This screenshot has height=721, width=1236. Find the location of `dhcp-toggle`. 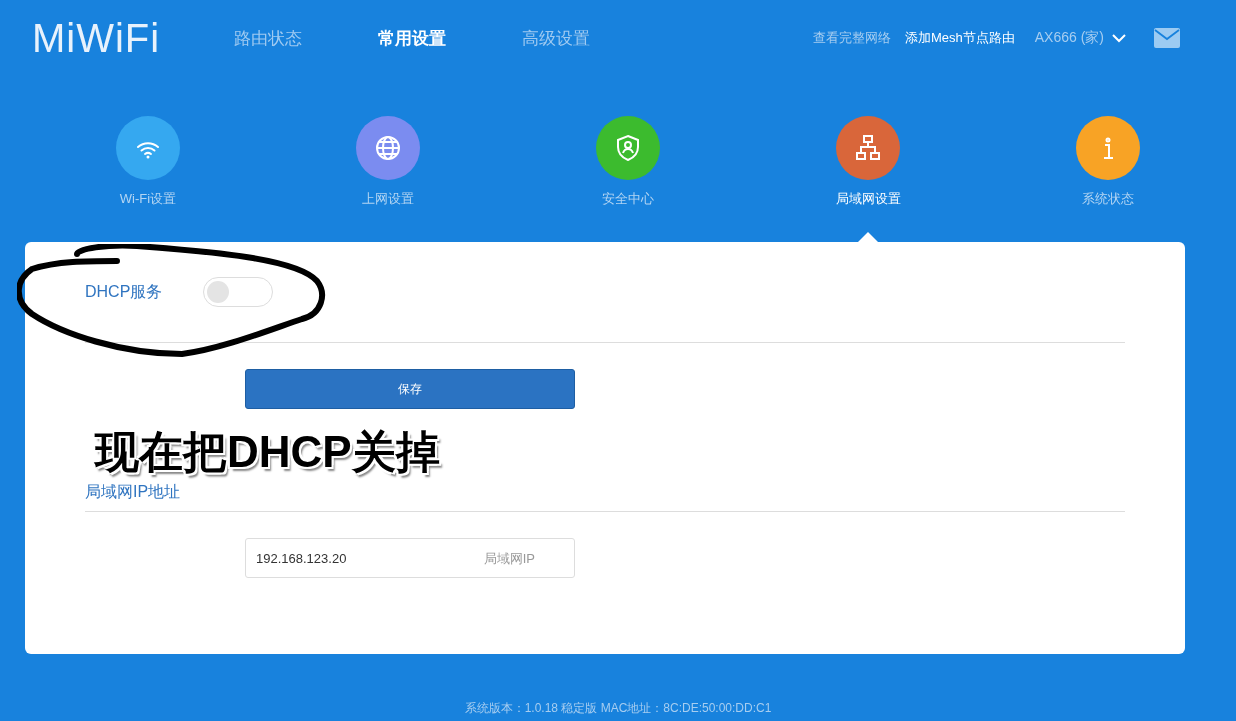

dhcp-toggle is located at coordinates (238, 292).